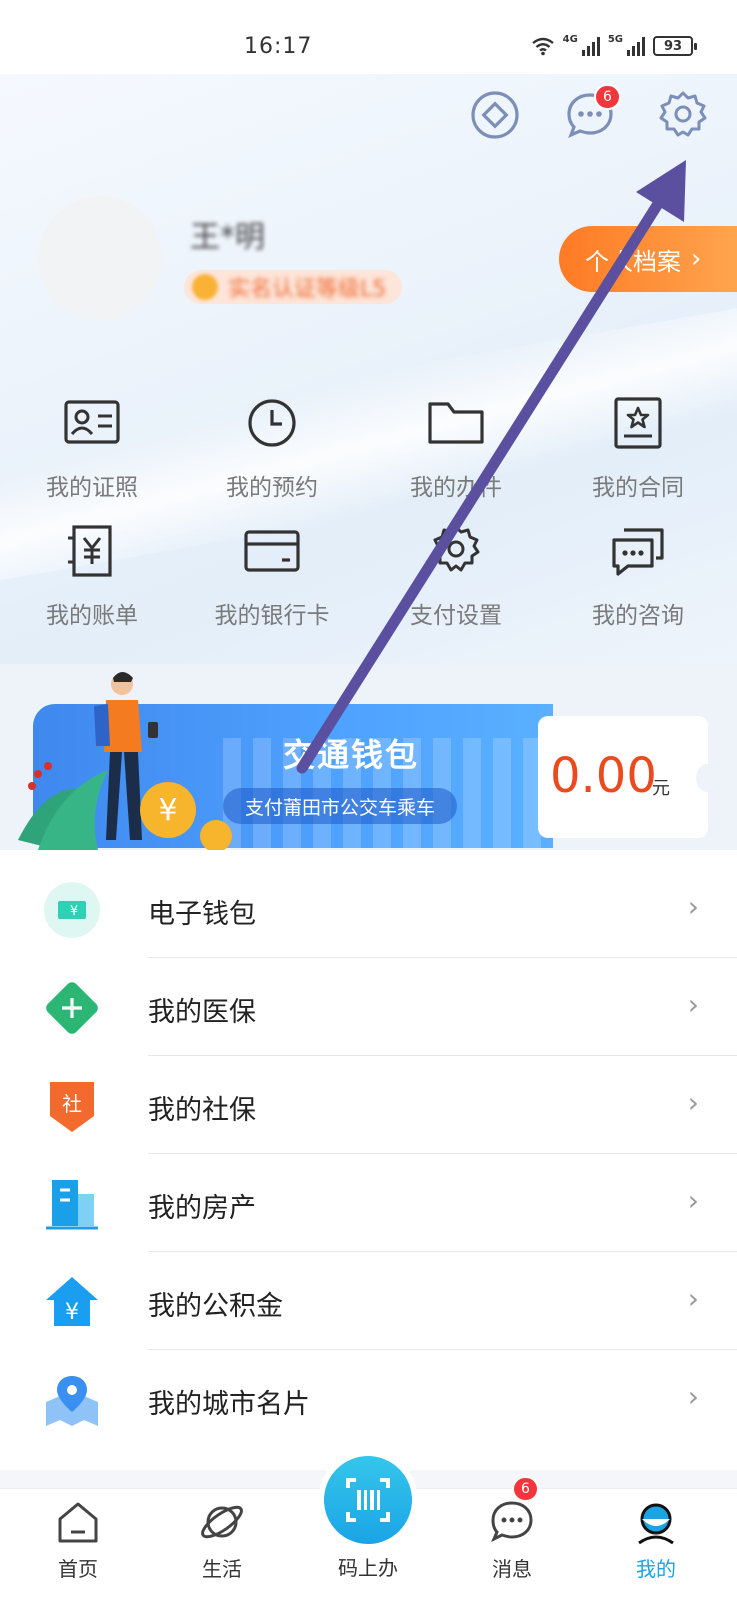  I want to click on level-coin-icon, so click(205, 287).